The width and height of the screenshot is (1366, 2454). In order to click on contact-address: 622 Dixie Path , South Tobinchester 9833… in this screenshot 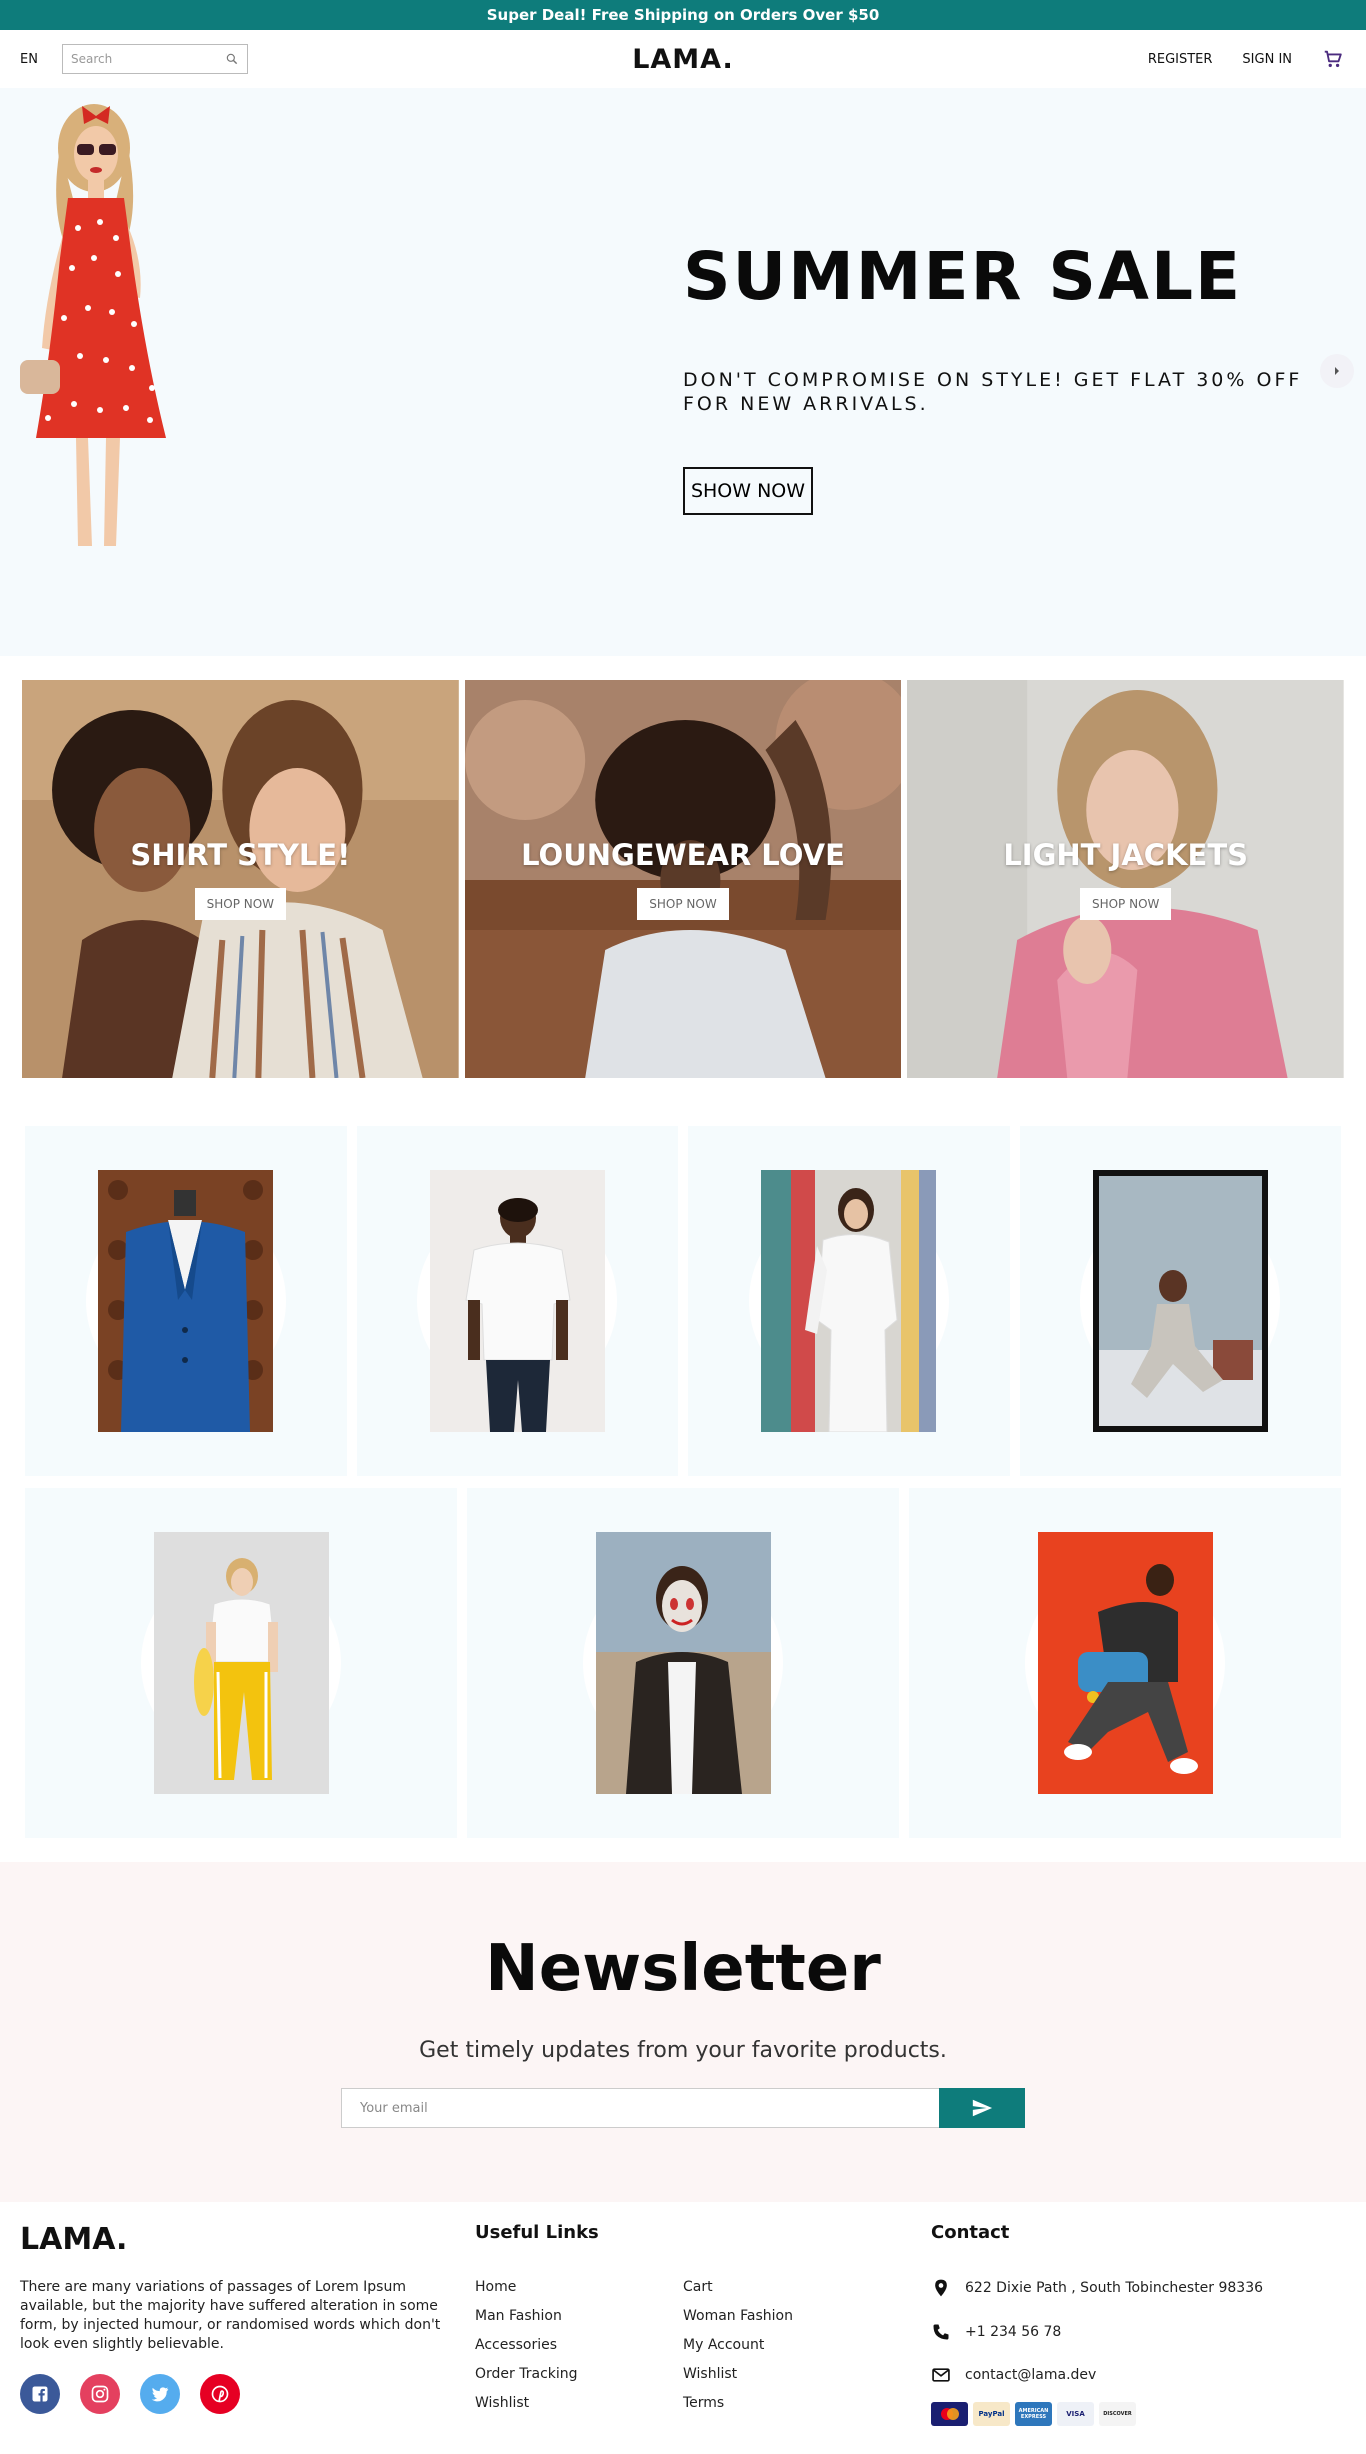, I will do `click(1097, 2288)`.